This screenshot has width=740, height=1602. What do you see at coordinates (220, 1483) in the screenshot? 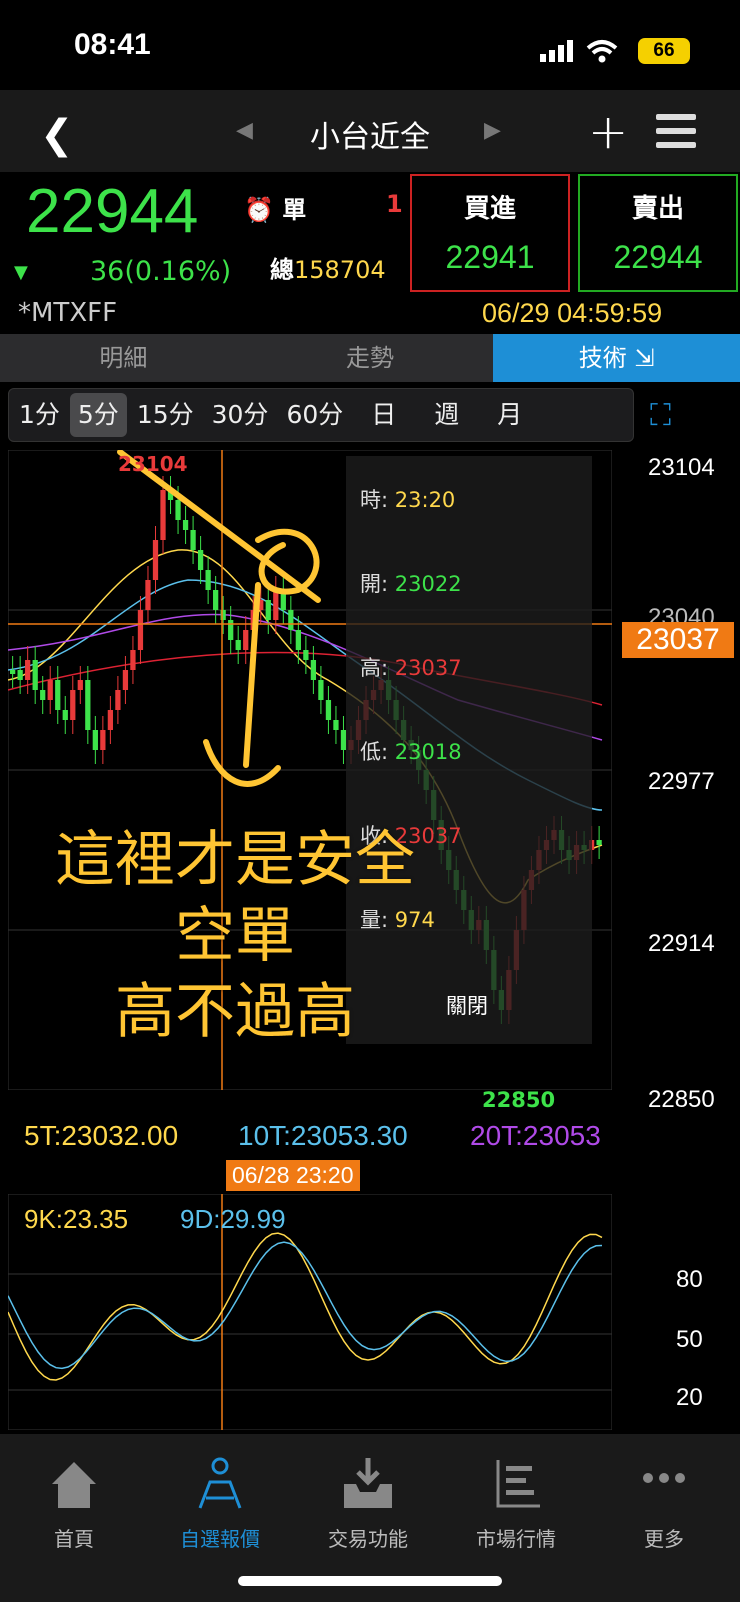
I see `watchlist-icon` at bounding box center [220, 1483].